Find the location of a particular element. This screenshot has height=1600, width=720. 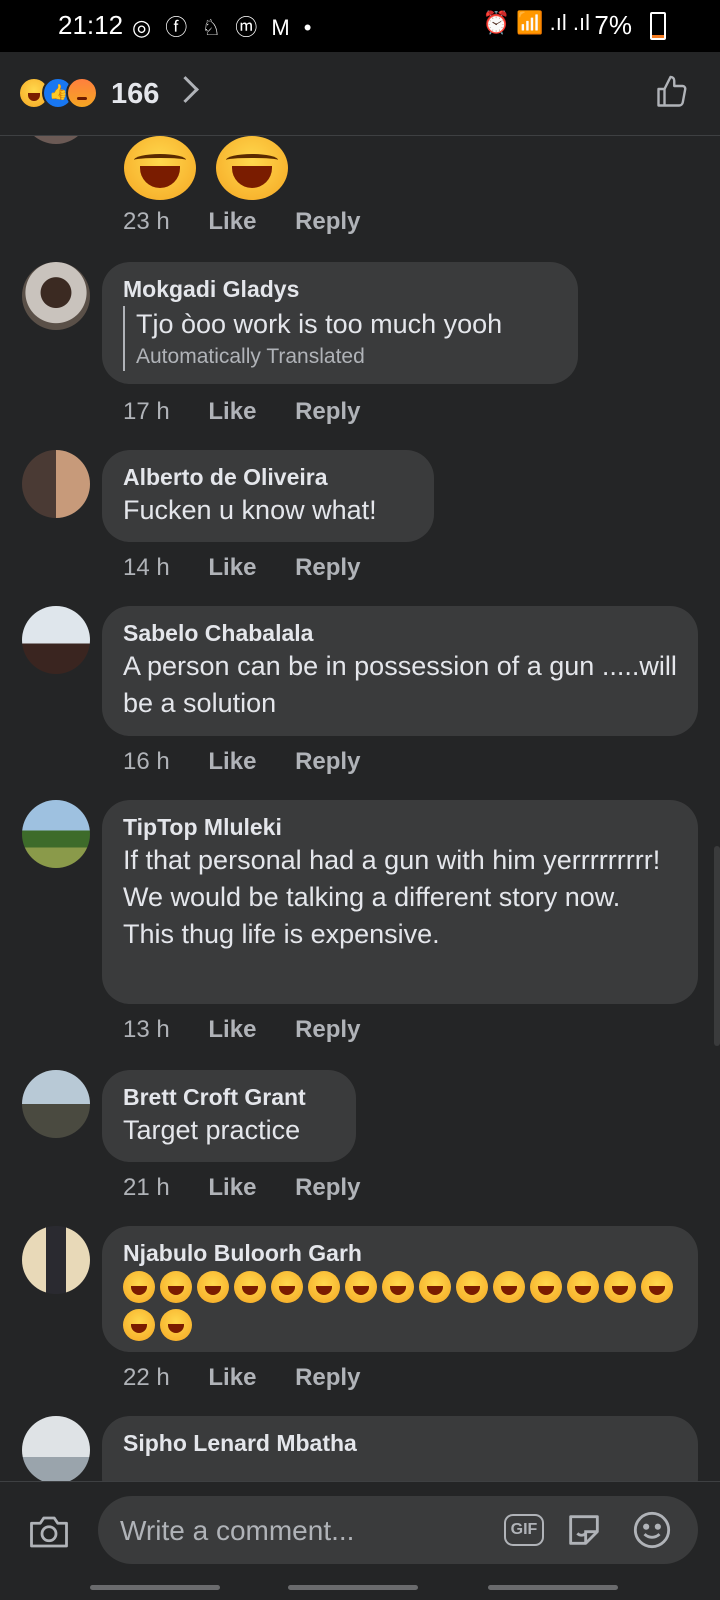

like-thumb-icon is located at coordinates (672, 92).